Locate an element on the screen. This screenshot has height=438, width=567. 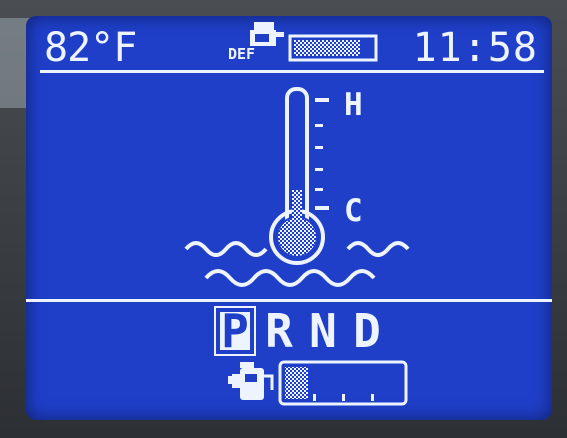
fuel-level-gauge is located at coordinates (343, 383).